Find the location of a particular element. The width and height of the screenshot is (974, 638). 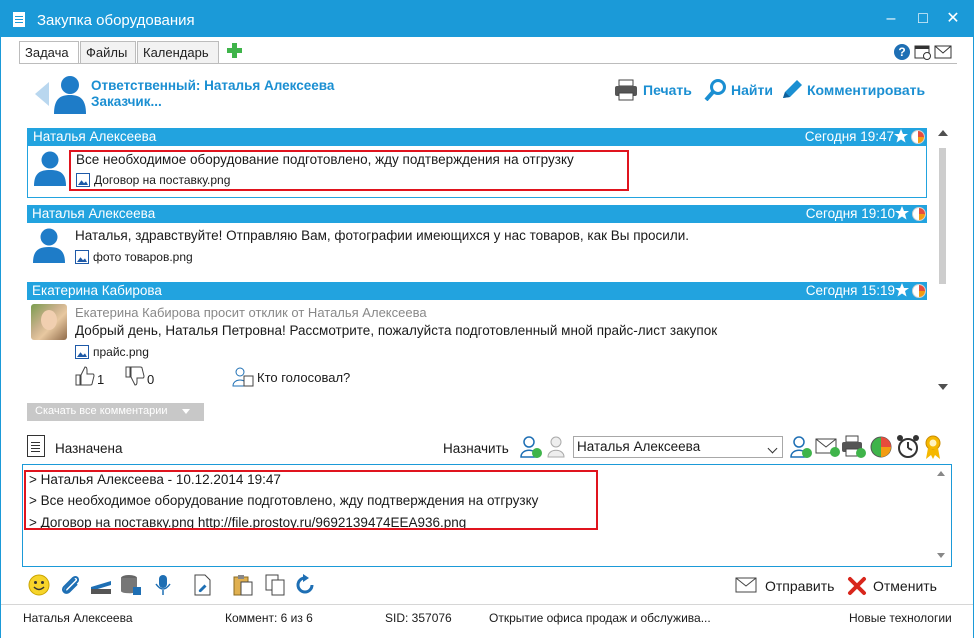

top-right-tools: ? is located at coordinates (924, 53).